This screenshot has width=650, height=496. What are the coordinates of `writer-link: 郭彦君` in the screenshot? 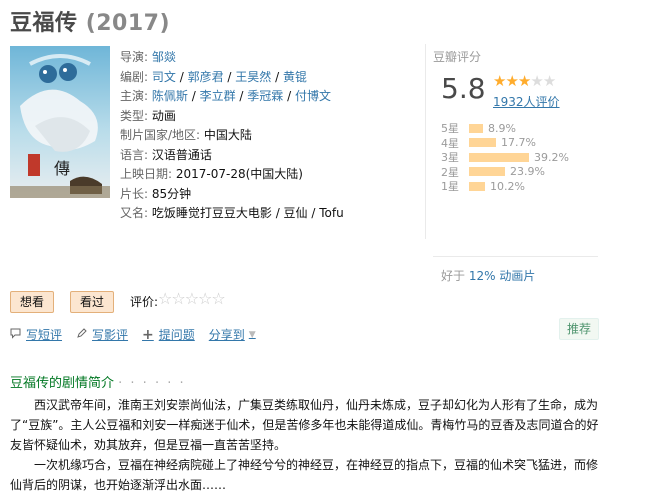 It's located at (206, 77).